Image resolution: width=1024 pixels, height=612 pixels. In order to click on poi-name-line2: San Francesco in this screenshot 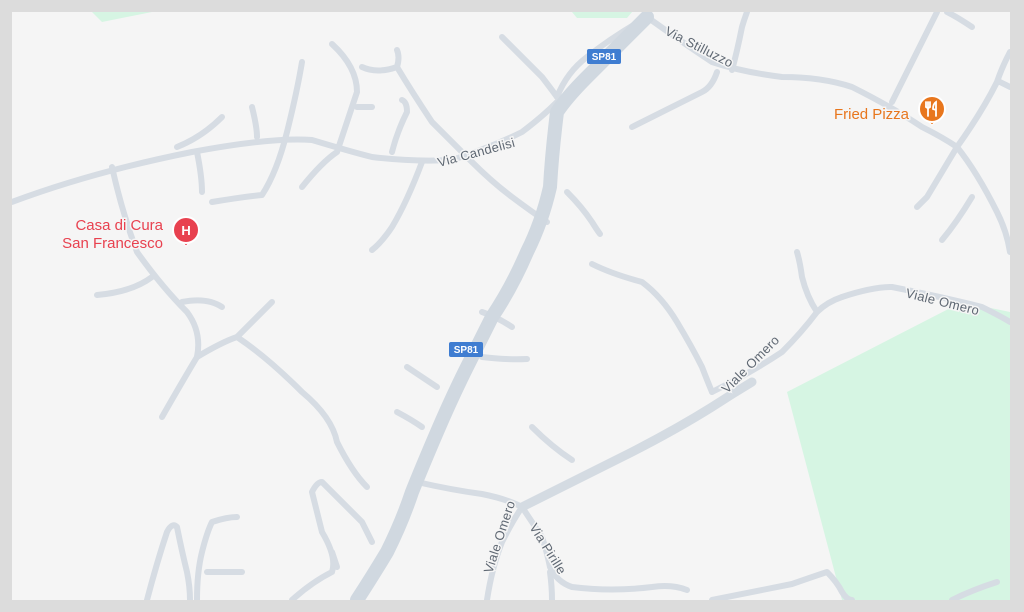, I will do `click(113, 244)`.